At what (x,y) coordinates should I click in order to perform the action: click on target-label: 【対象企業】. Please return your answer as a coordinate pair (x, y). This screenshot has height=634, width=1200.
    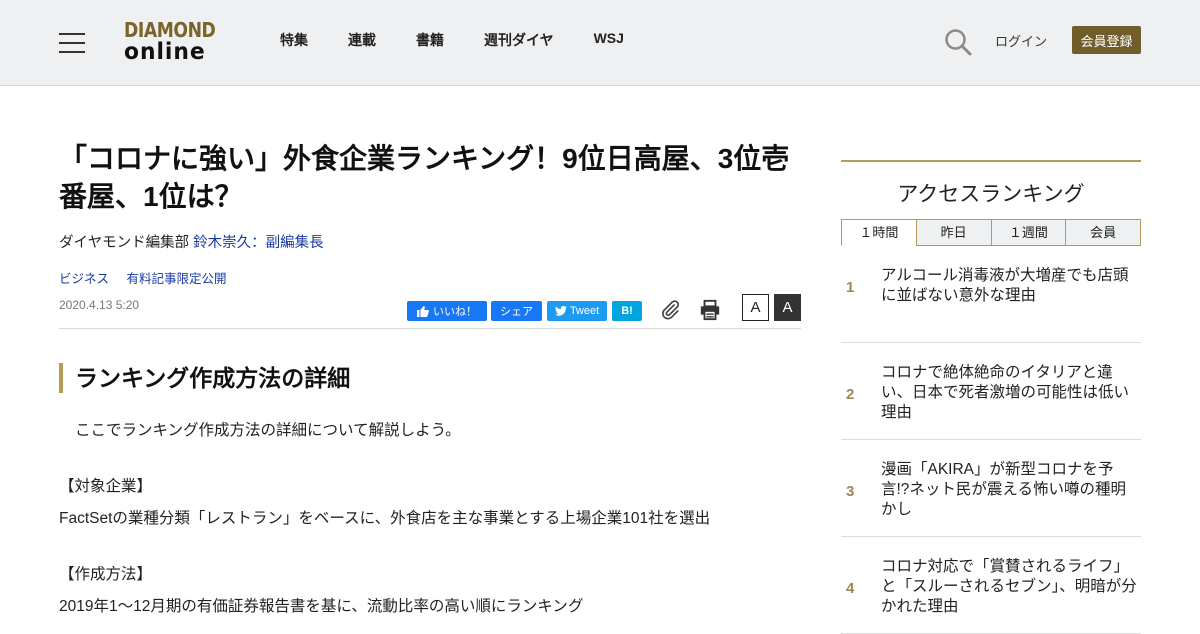
    Looking at the image, I should click on (106, 486).